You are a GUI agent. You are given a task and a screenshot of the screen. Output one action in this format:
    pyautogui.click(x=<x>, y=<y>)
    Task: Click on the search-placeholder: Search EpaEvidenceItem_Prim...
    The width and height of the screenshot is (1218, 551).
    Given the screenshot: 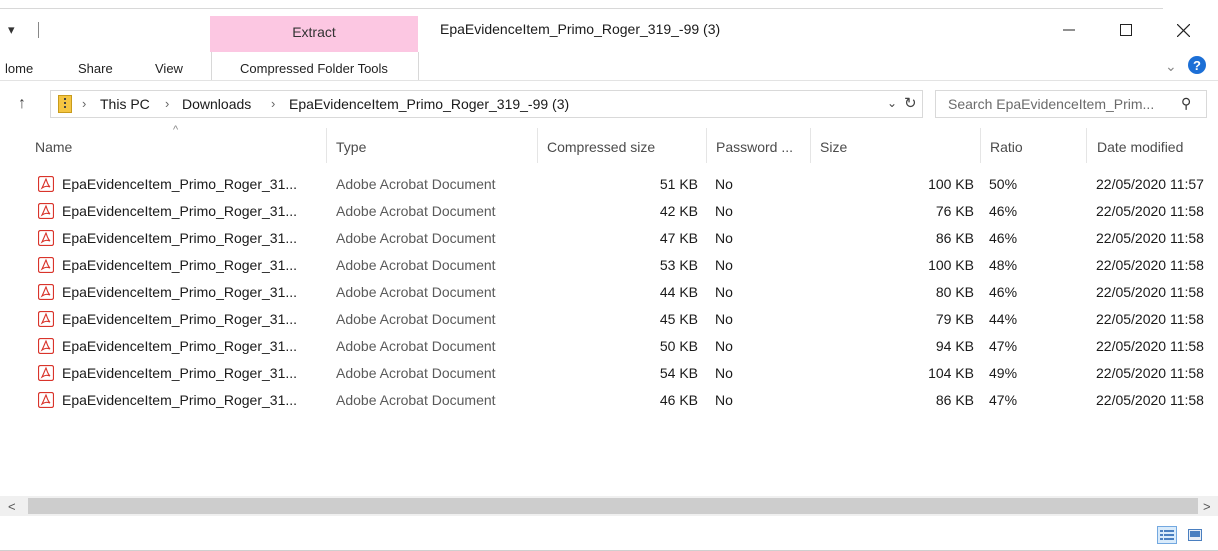 What is the action you would take?
    pyautogui.click(x=1051, y=104)
    